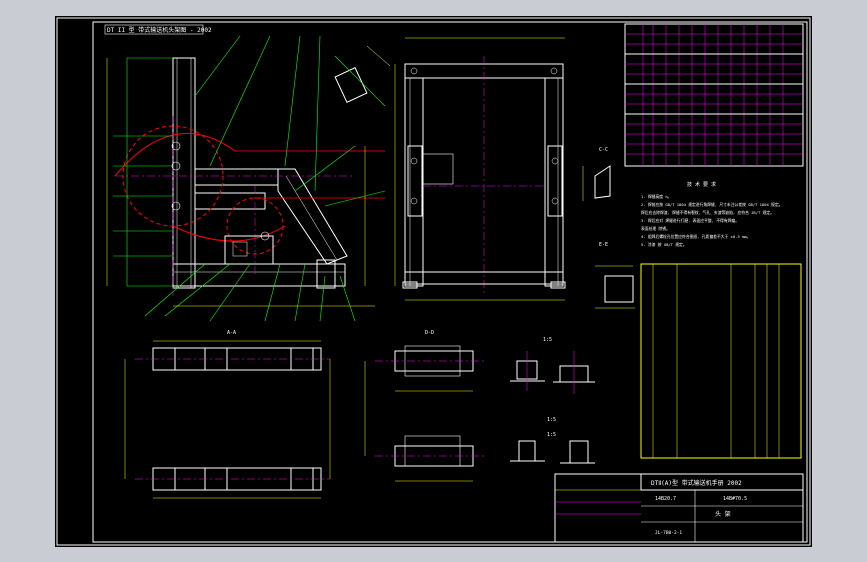 The width and height of the screenshot is (867, 562). Describe the element at coordinates (668, 533) in the screenshot. I see `title-block-number: JL-7B0-2-1` at that location.